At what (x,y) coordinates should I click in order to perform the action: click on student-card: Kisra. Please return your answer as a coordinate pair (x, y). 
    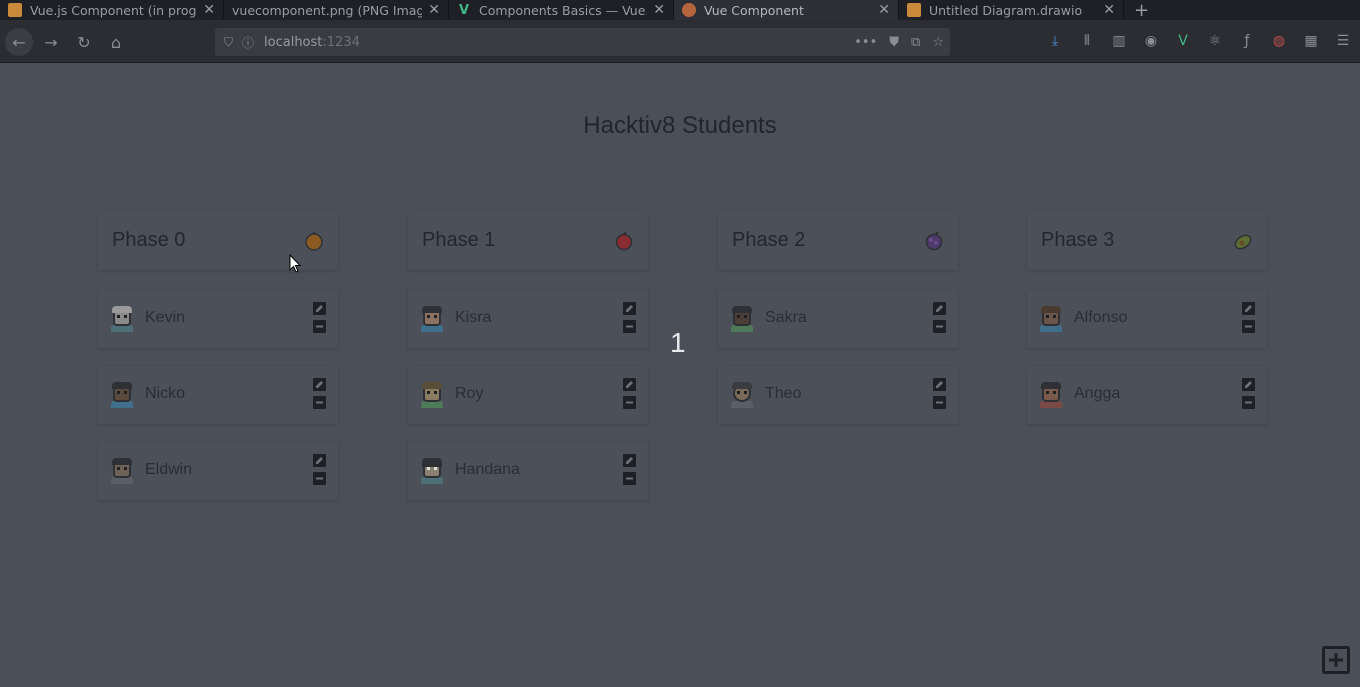
    Looking at the image, I should click on (528, 319).